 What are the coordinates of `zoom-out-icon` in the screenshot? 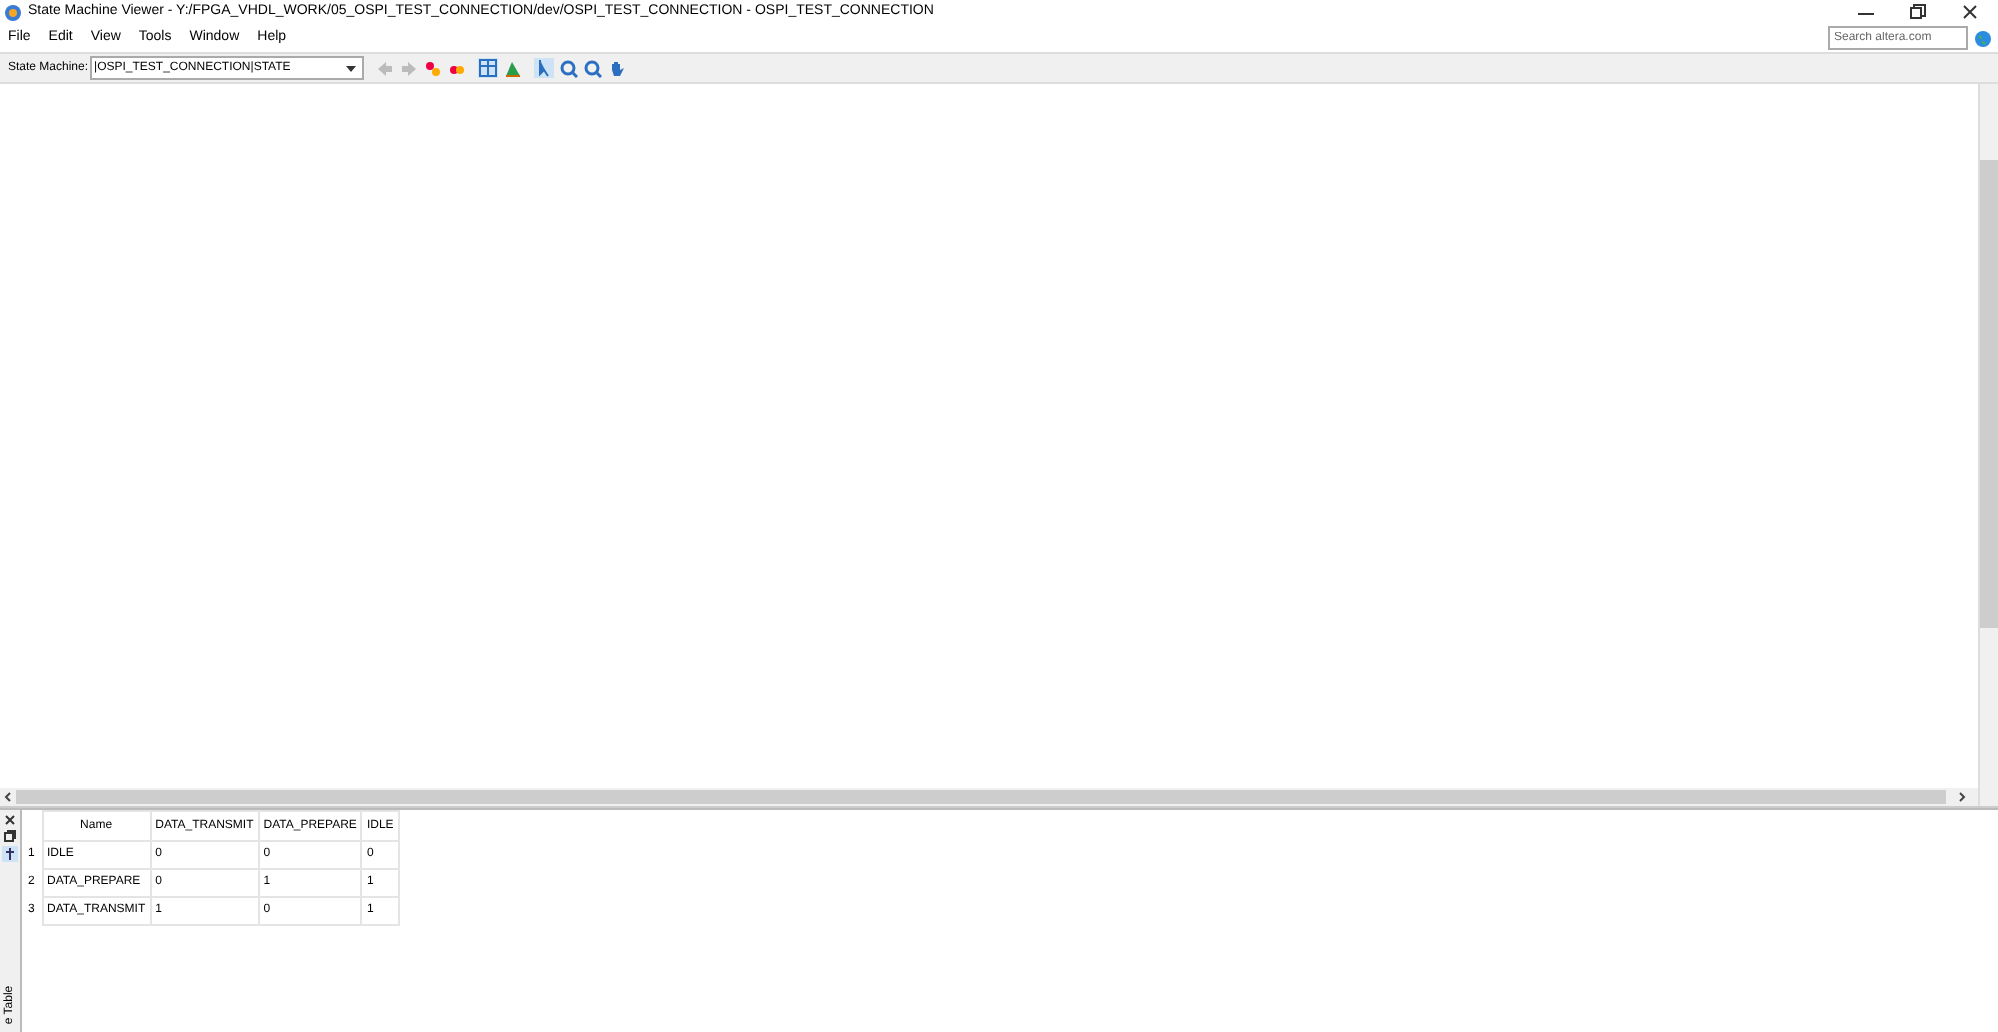 It's located at (593, 68).